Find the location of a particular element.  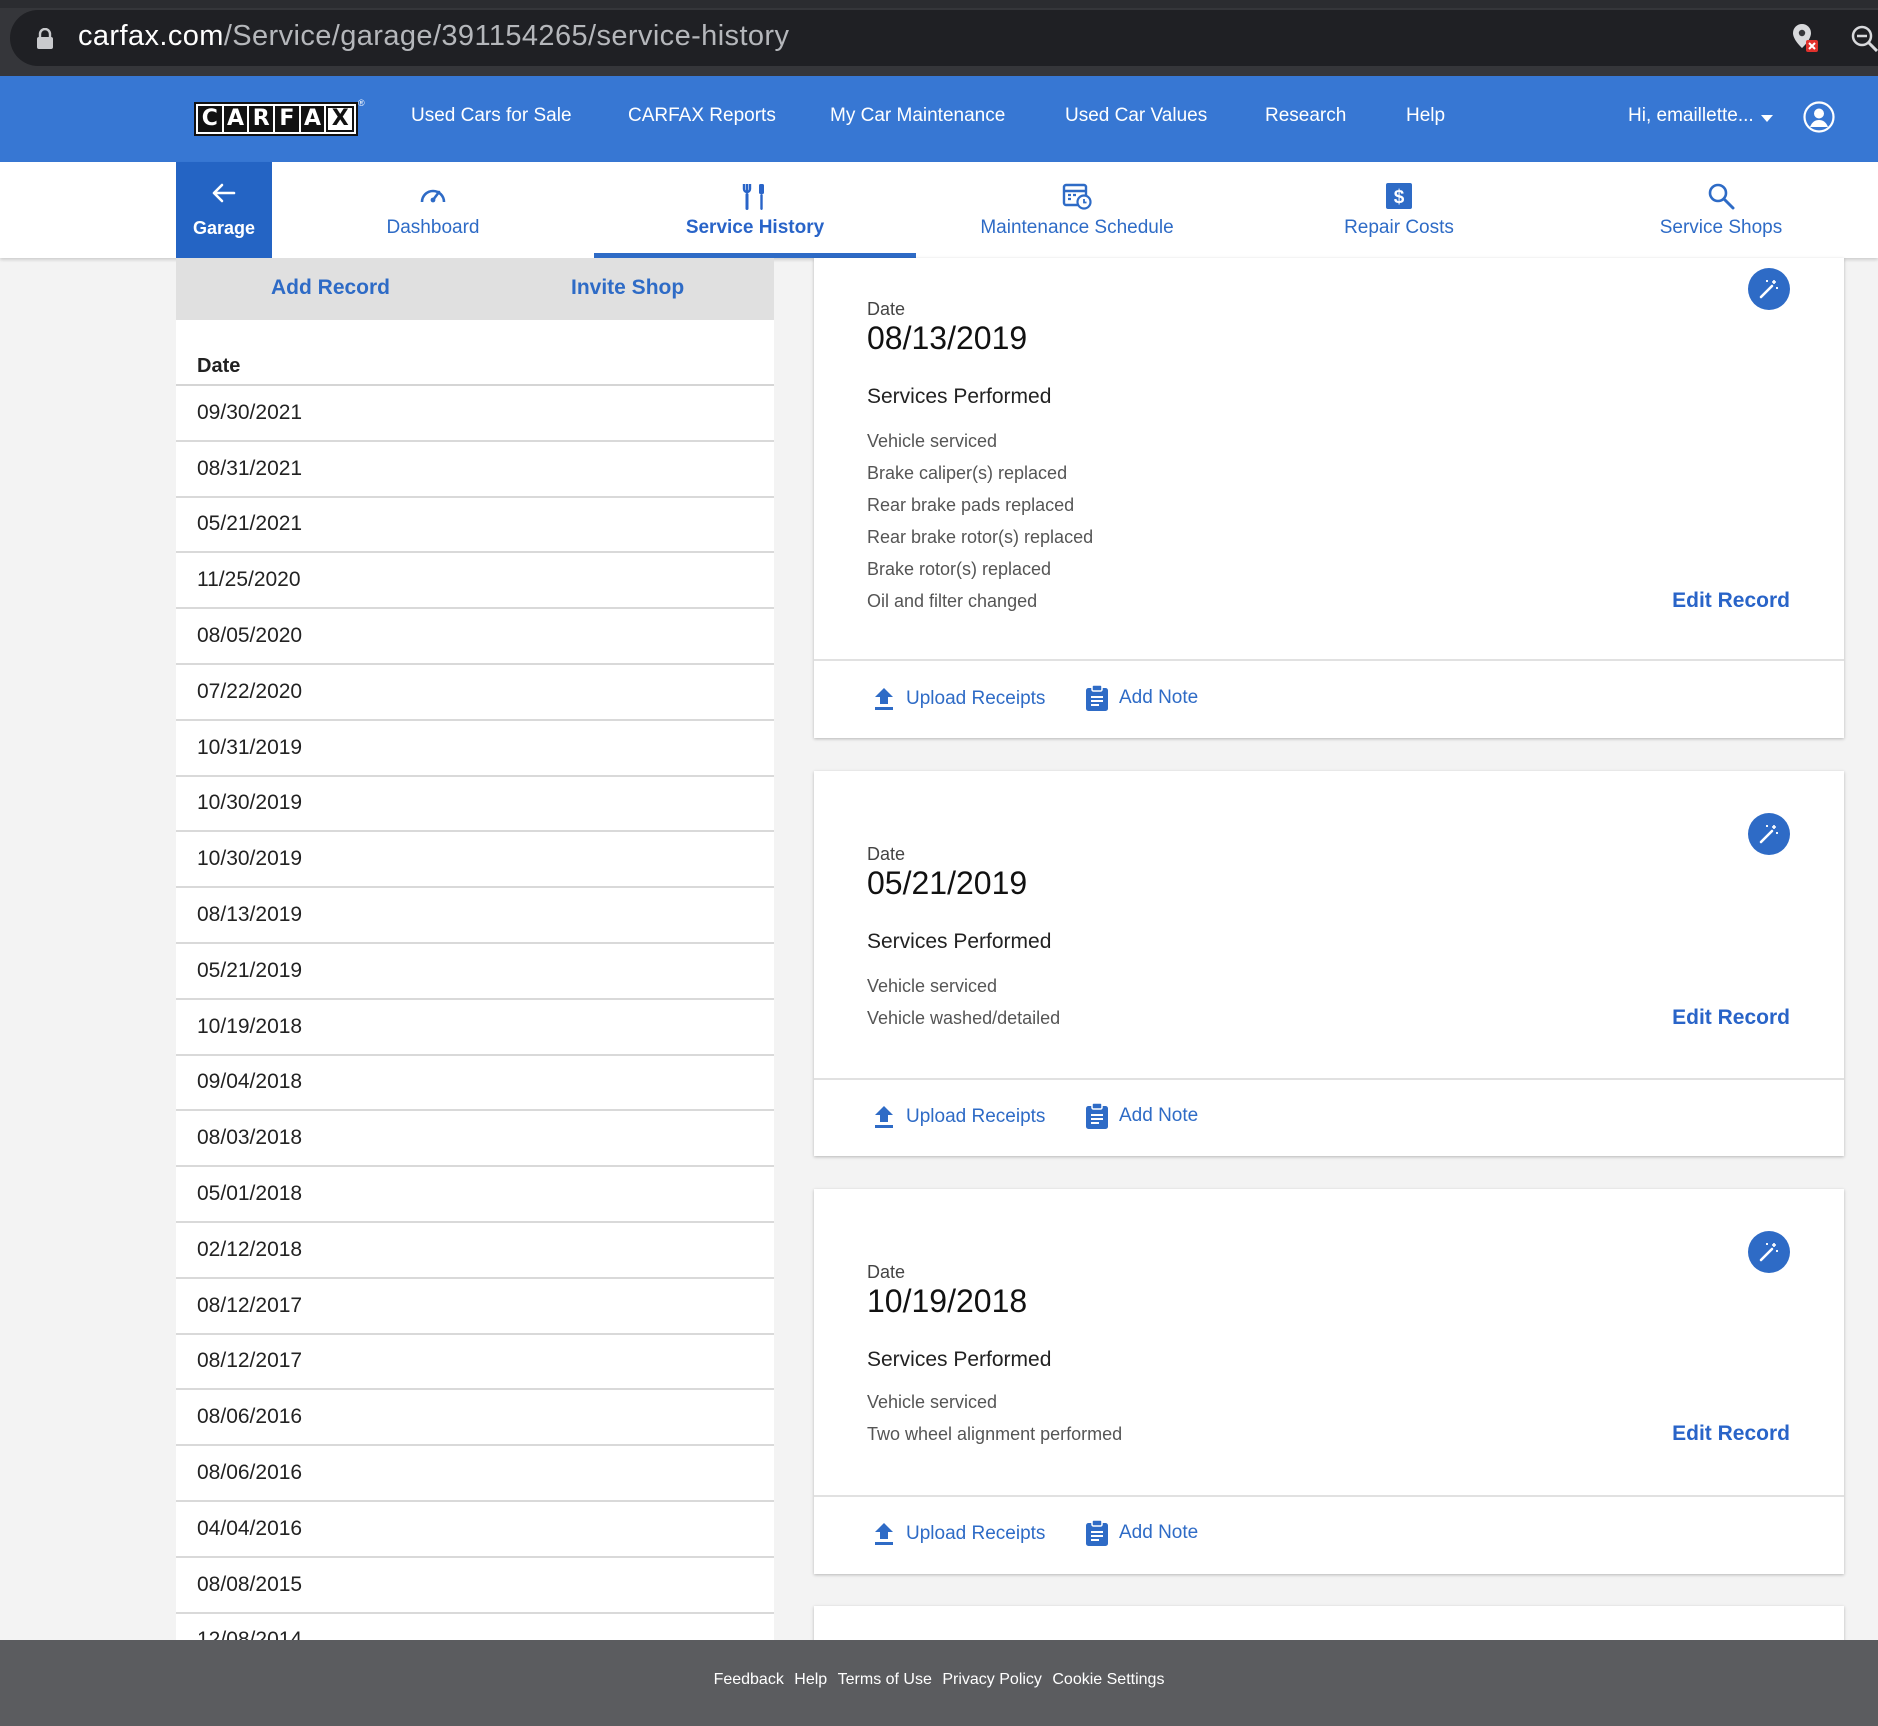

service-item: Brake rotor(s) replaced is located at coordinates (959, 569).